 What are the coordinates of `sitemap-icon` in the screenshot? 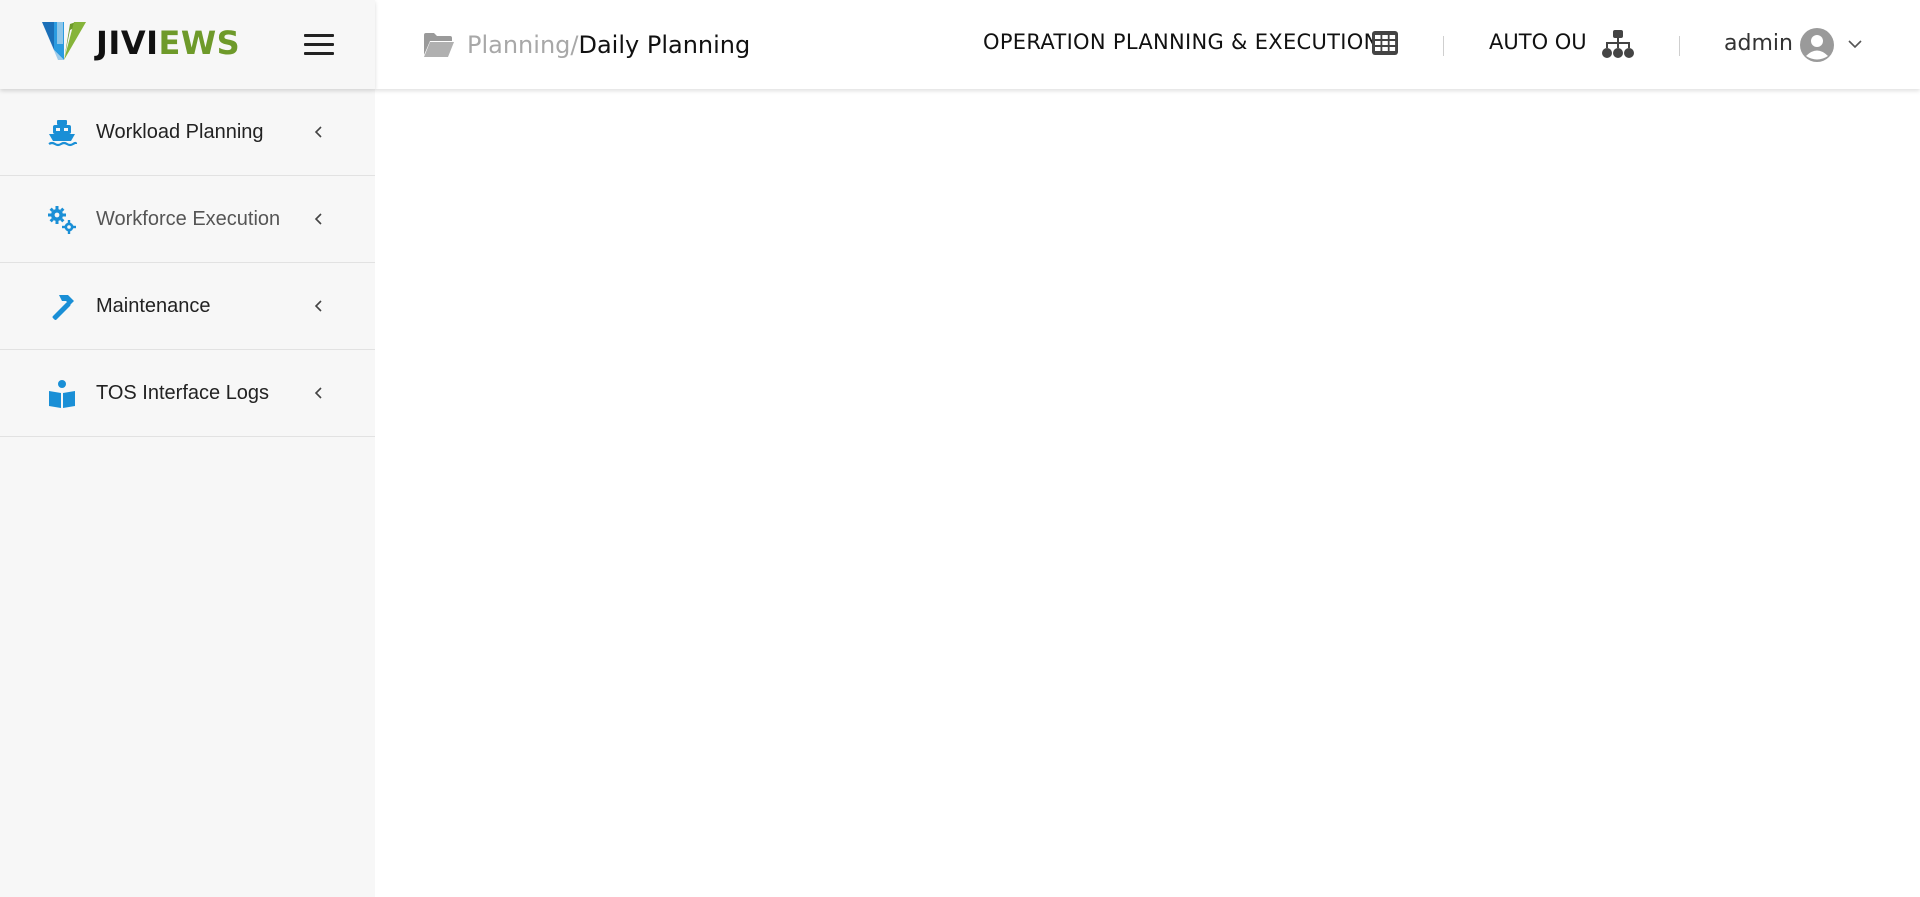 It's located at (1618, 44).